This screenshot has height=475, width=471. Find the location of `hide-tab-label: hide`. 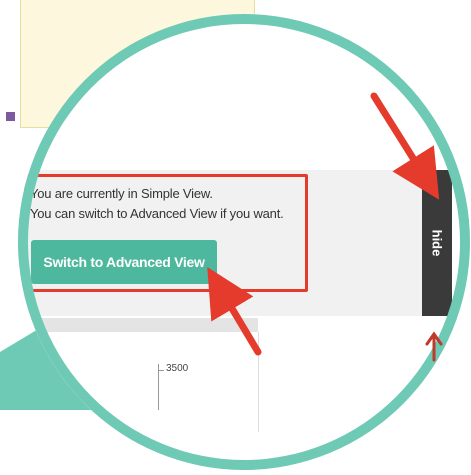

hide-tab-label: hide is located at coordinates (437, 243).